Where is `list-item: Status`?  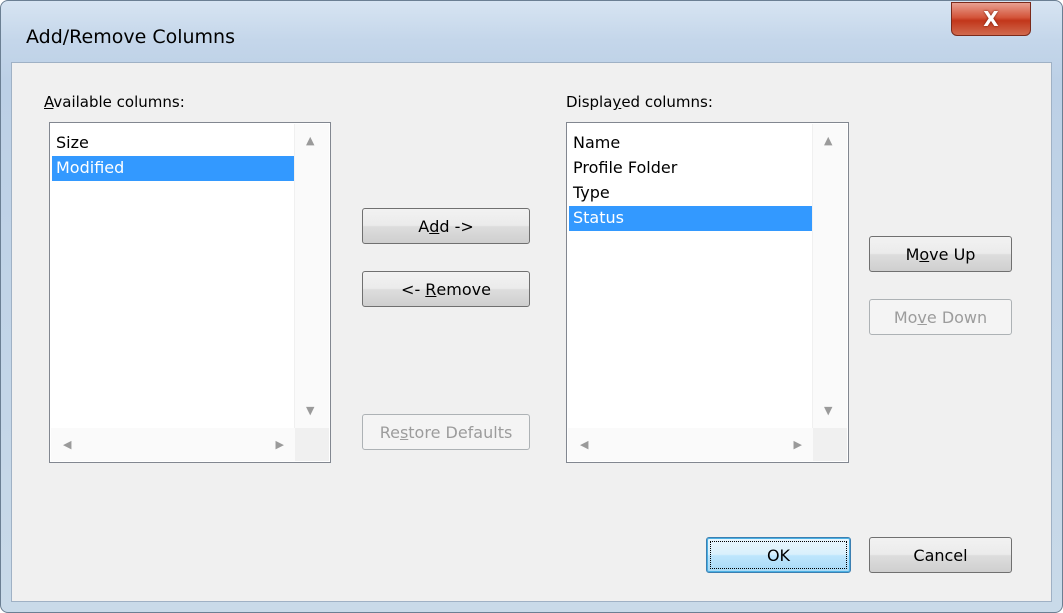 list-item: Status is located at coordinates (690, 218).